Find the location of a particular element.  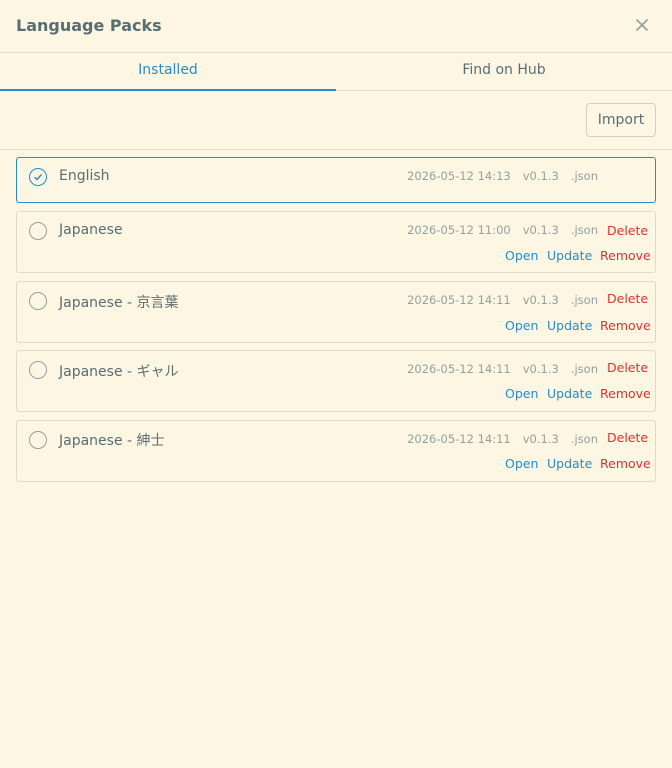

dialog-header: Language Packs is located at coordinates (336, 26).